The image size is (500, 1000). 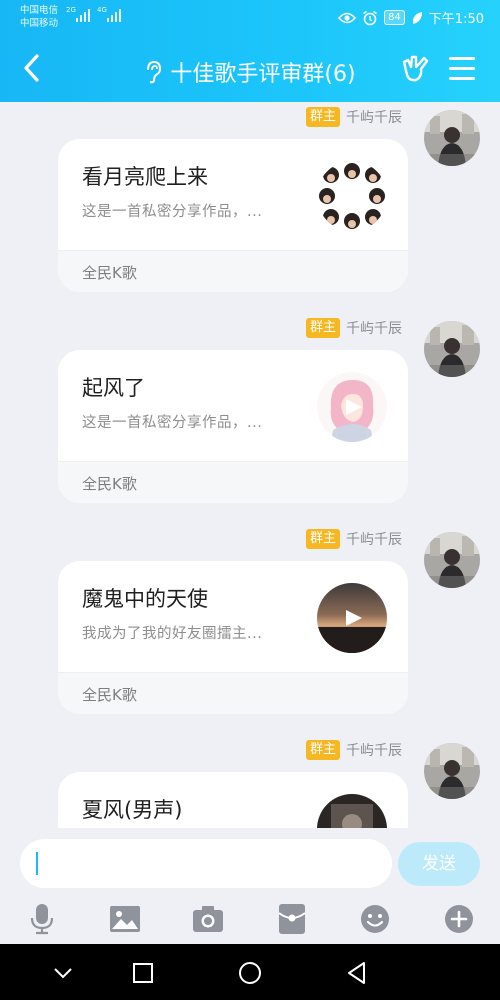 What do you see at coordinates (145, 599) in the screenshot?
I see `song-title: 魔鬼中的天使` at bounding box center [145, 599].